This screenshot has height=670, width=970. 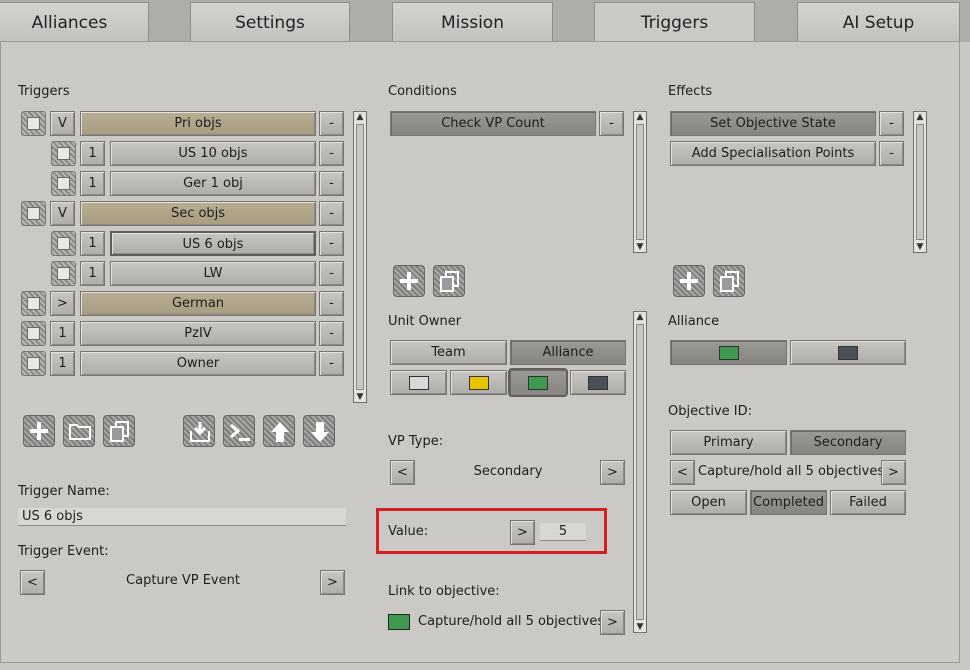 I want to click on trigger-event-next-button: >, so click(x=332, y=582).